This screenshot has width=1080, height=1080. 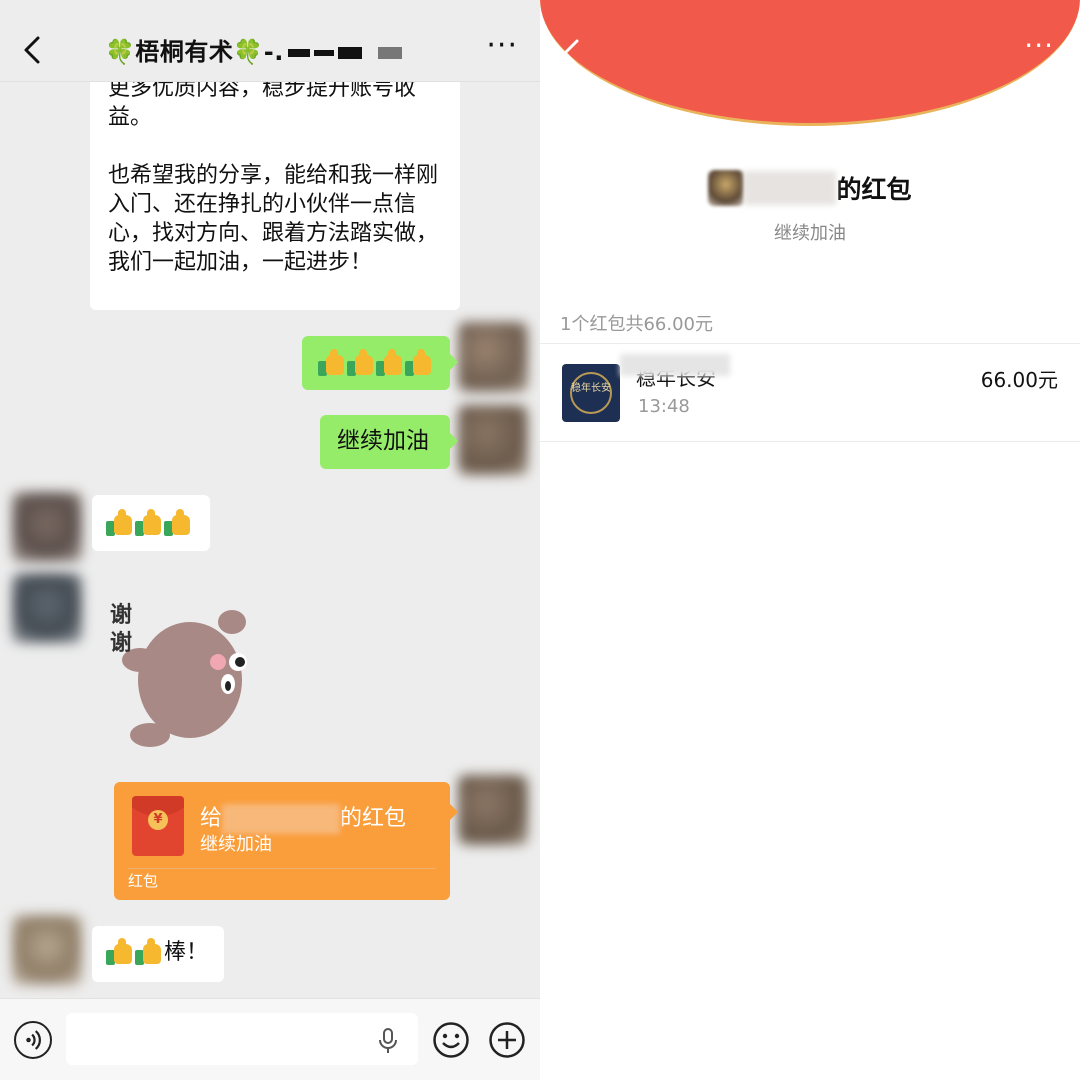 What do you see at coordinates (298, 53) in the screenshot?
I see `redacted-text` at bounding box center [298, 53].